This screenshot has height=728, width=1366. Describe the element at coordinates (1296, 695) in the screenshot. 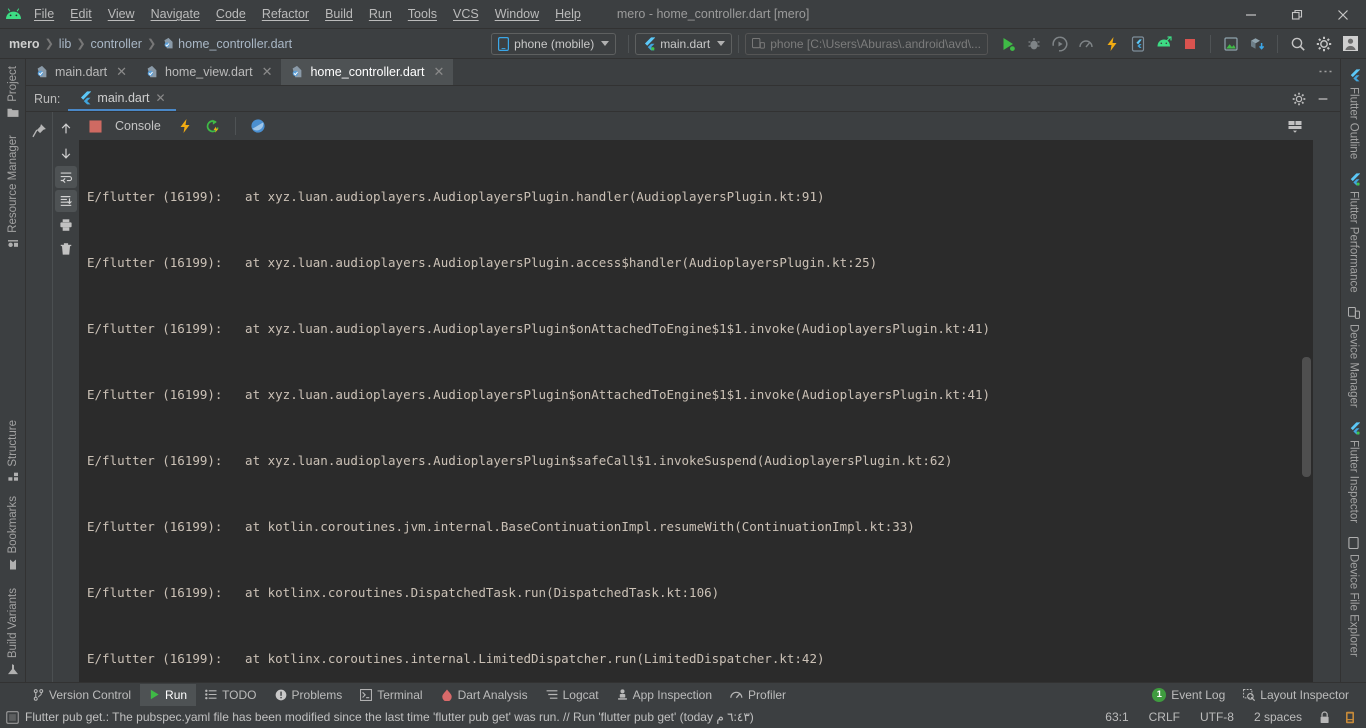

I see `status-tool-layout-inspector: Layout Inspector` at that location.